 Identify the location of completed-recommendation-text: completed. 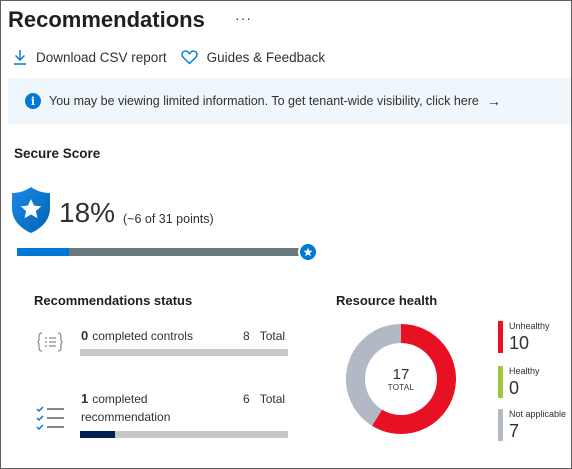
(120, 399).